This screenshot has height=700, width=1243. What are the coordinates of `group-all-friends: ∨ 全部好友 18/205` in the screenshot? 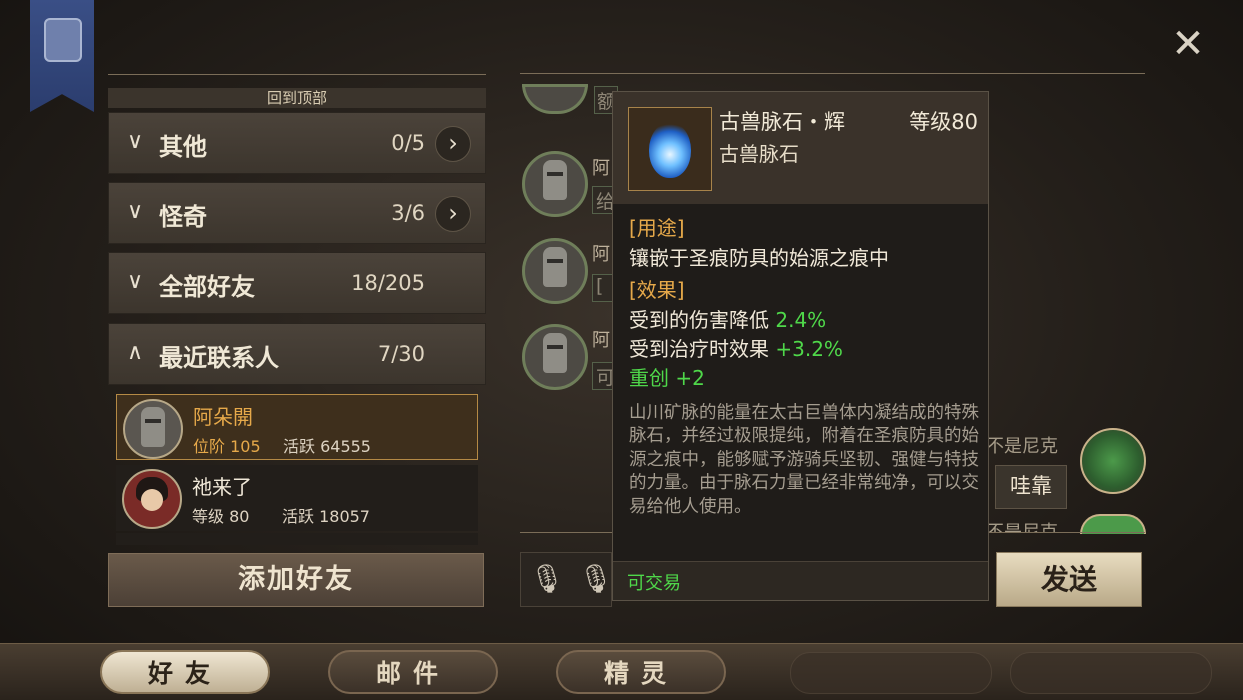 It's located at (297, 283).